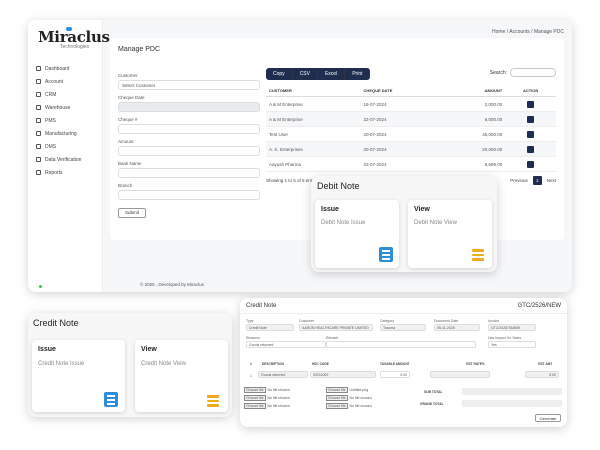  Describe the element at coordinates (283, 374) in the screenshot. I see `row-description: Goods returned` at that location.